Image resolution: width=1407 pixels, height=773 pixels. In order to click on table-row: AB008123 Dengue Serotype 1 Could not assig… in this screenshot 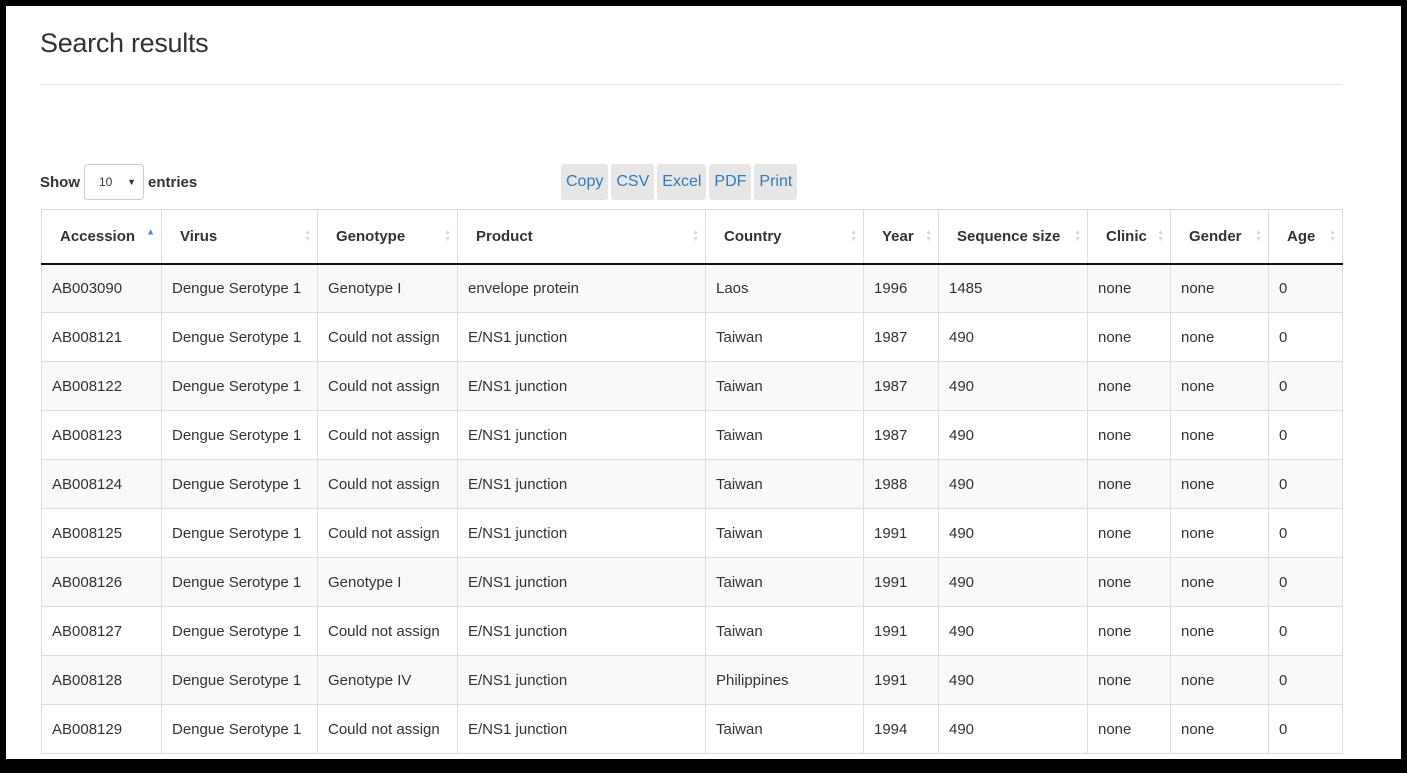, I will do `click(692, 435)`.